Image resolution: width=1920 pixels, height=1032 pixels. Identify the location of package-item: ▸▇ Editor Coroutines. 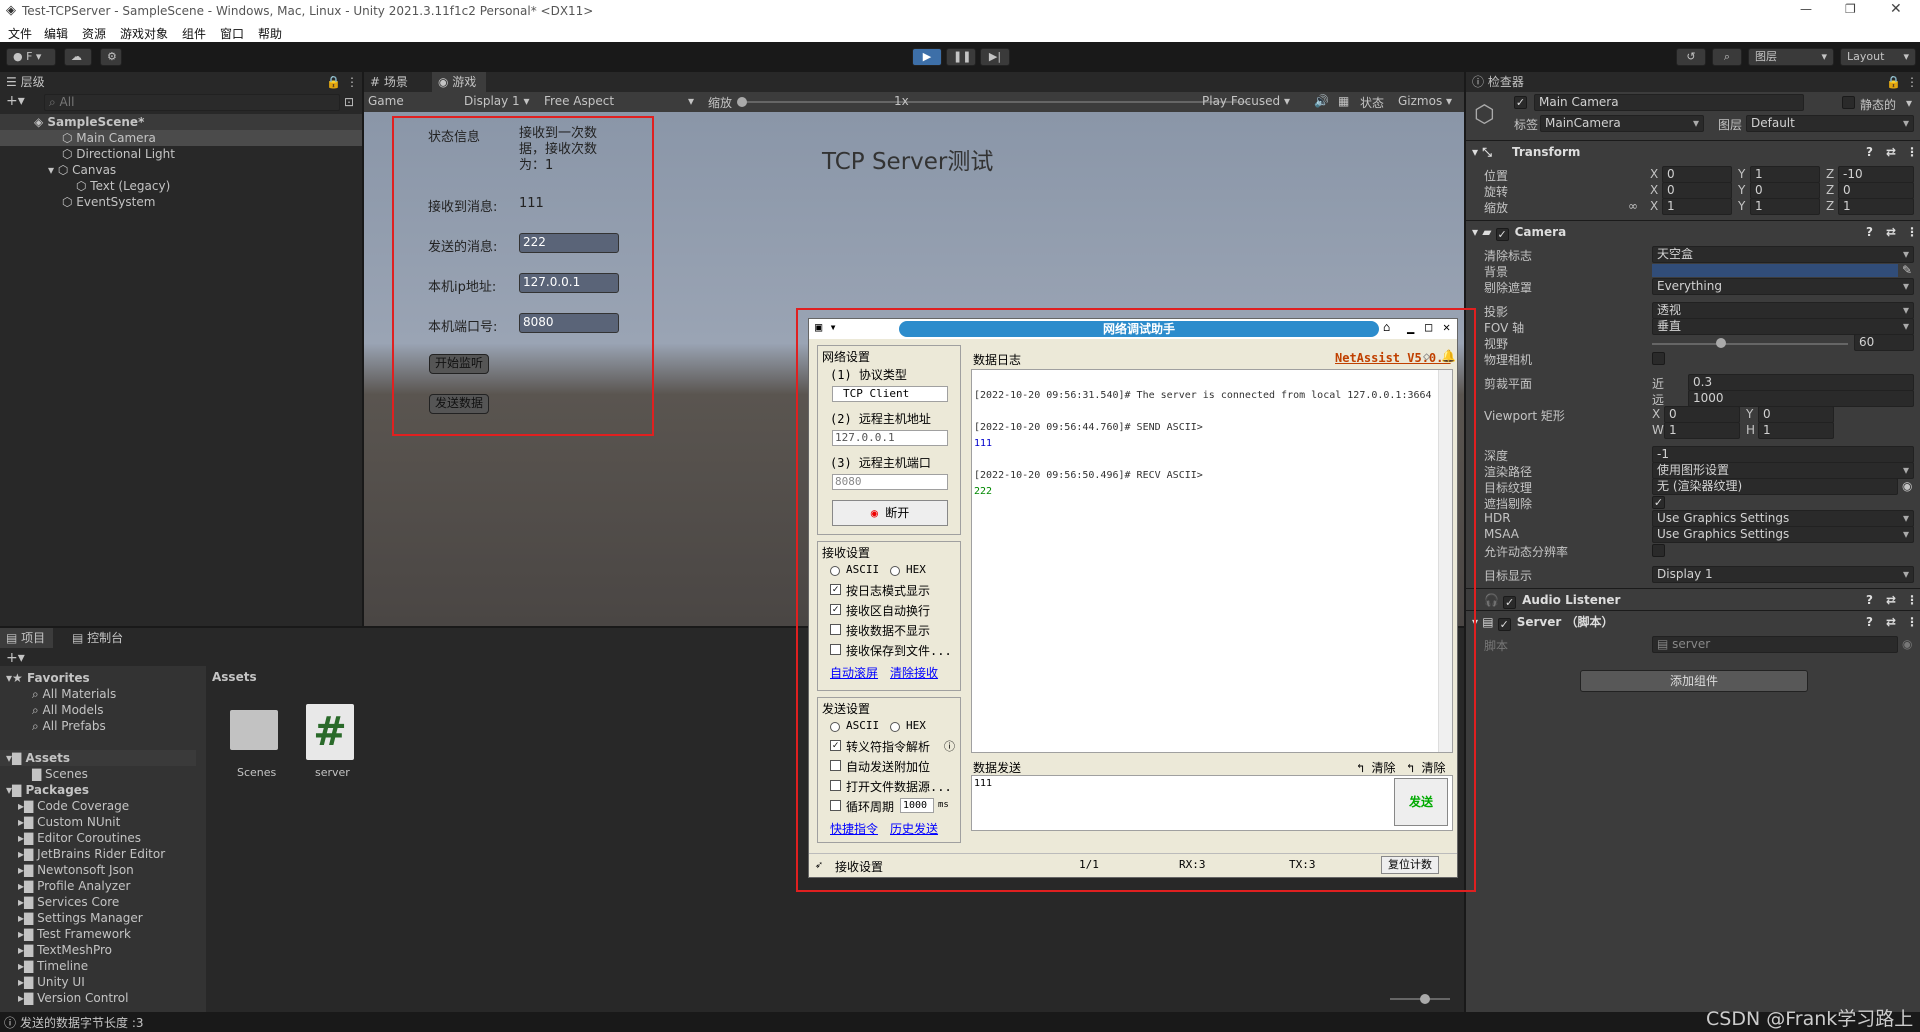
(79, 838).